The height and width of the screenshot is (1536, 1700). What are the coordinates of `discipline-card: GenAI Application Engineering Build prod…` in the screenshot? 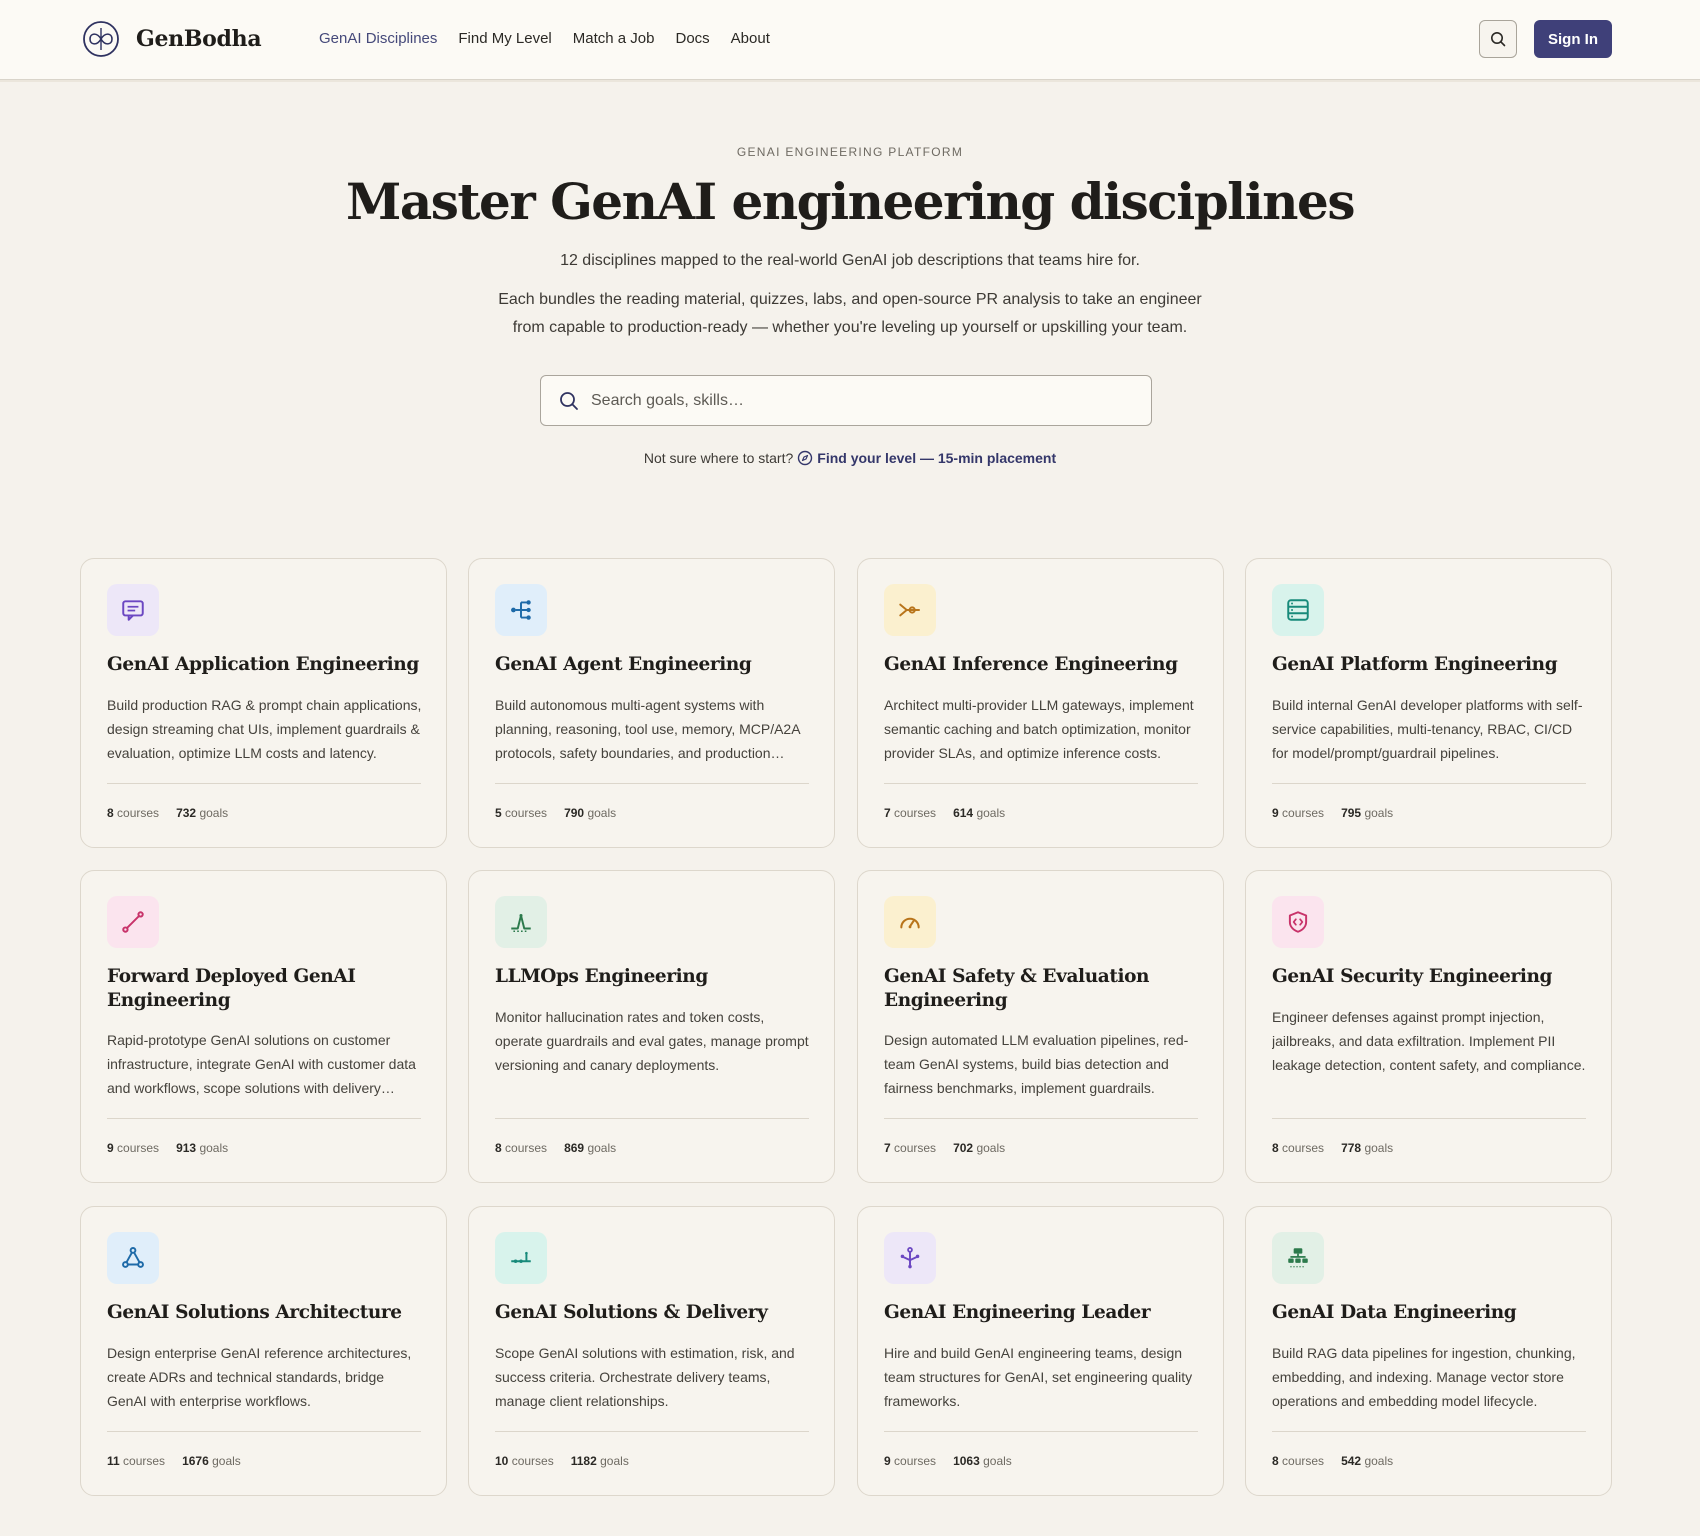 It's located at (263, 703).